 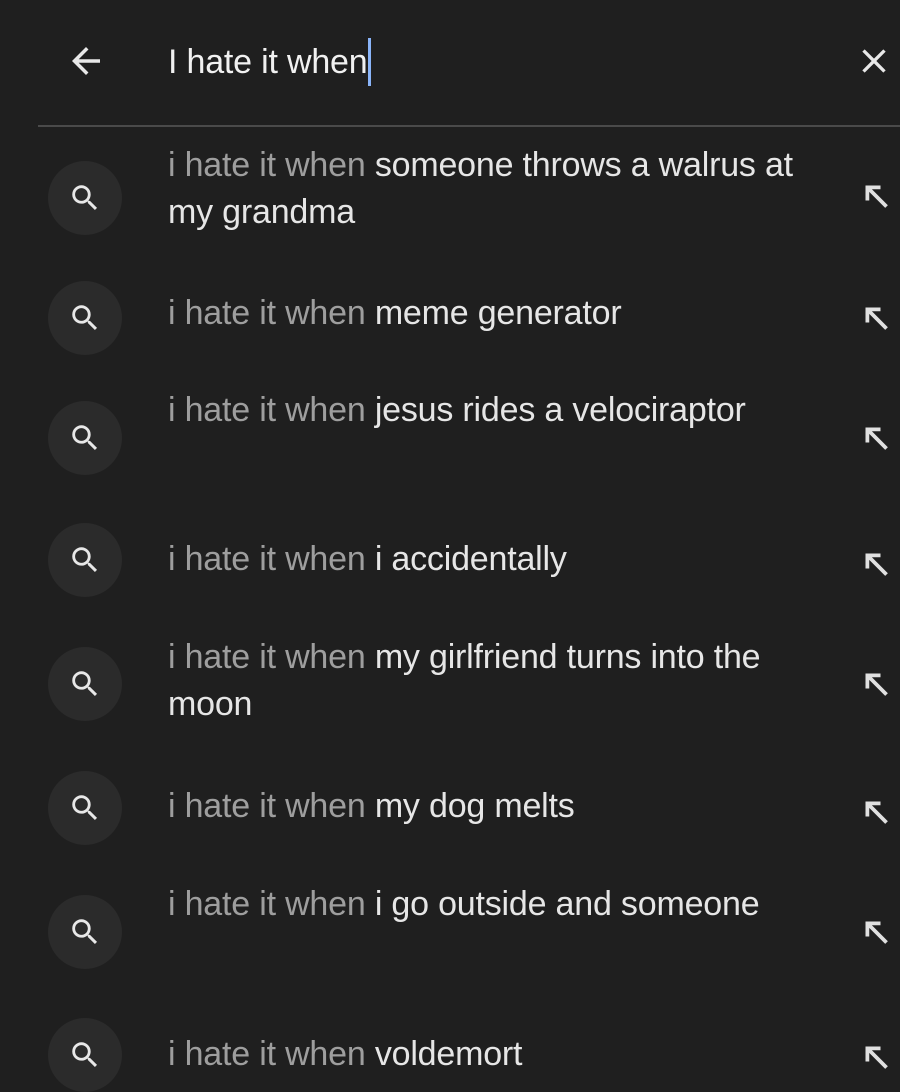 I want to click on search-query-text: I hate it when, so click(x=268, y=61).